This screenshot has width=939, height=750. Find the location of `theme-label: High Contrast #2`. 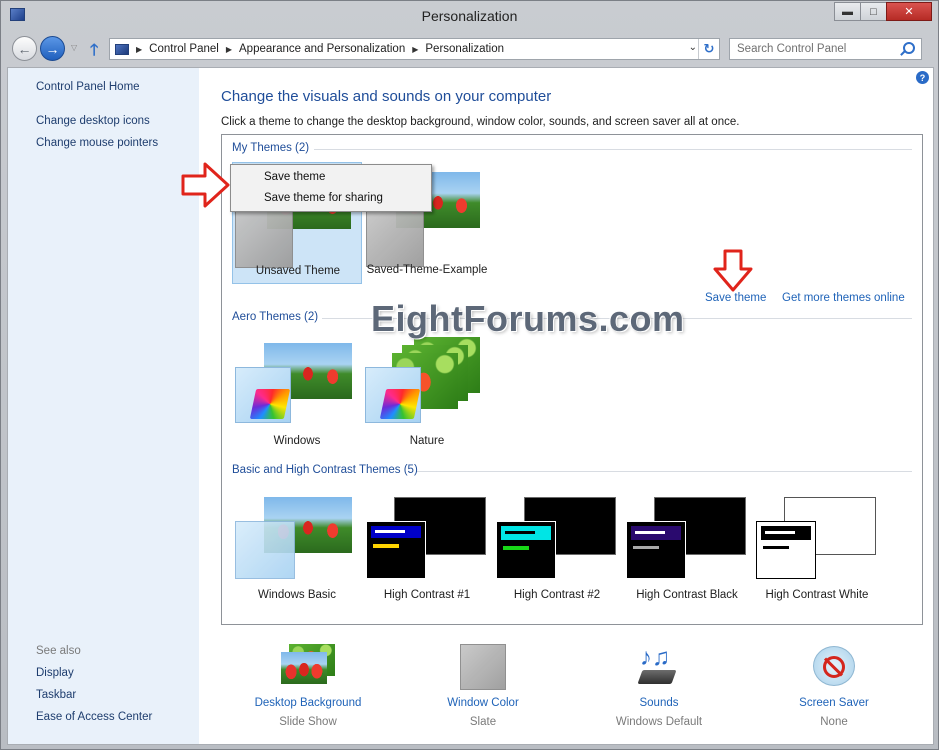

theme-label: High Contrast #2 is located at coordinates (557, 595).